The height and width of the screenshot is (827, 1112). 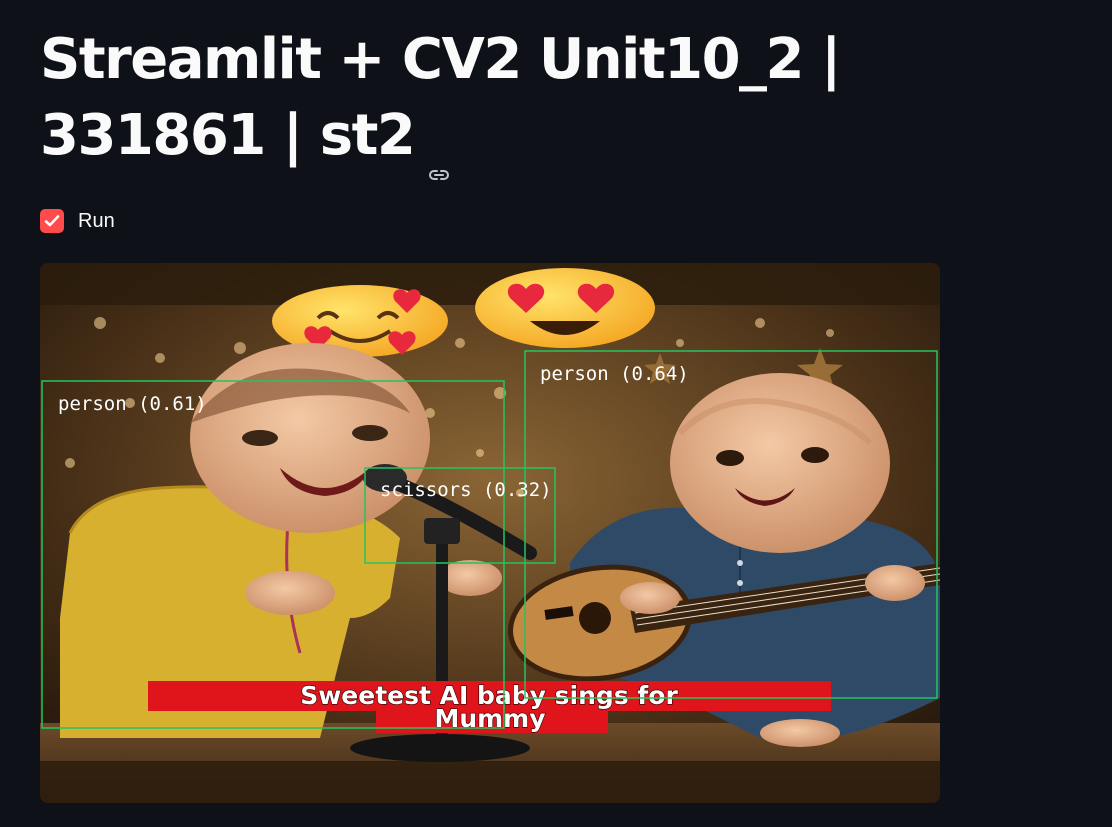 I want to click on run-checkbox-label: Run, so click(x=96, y=220).